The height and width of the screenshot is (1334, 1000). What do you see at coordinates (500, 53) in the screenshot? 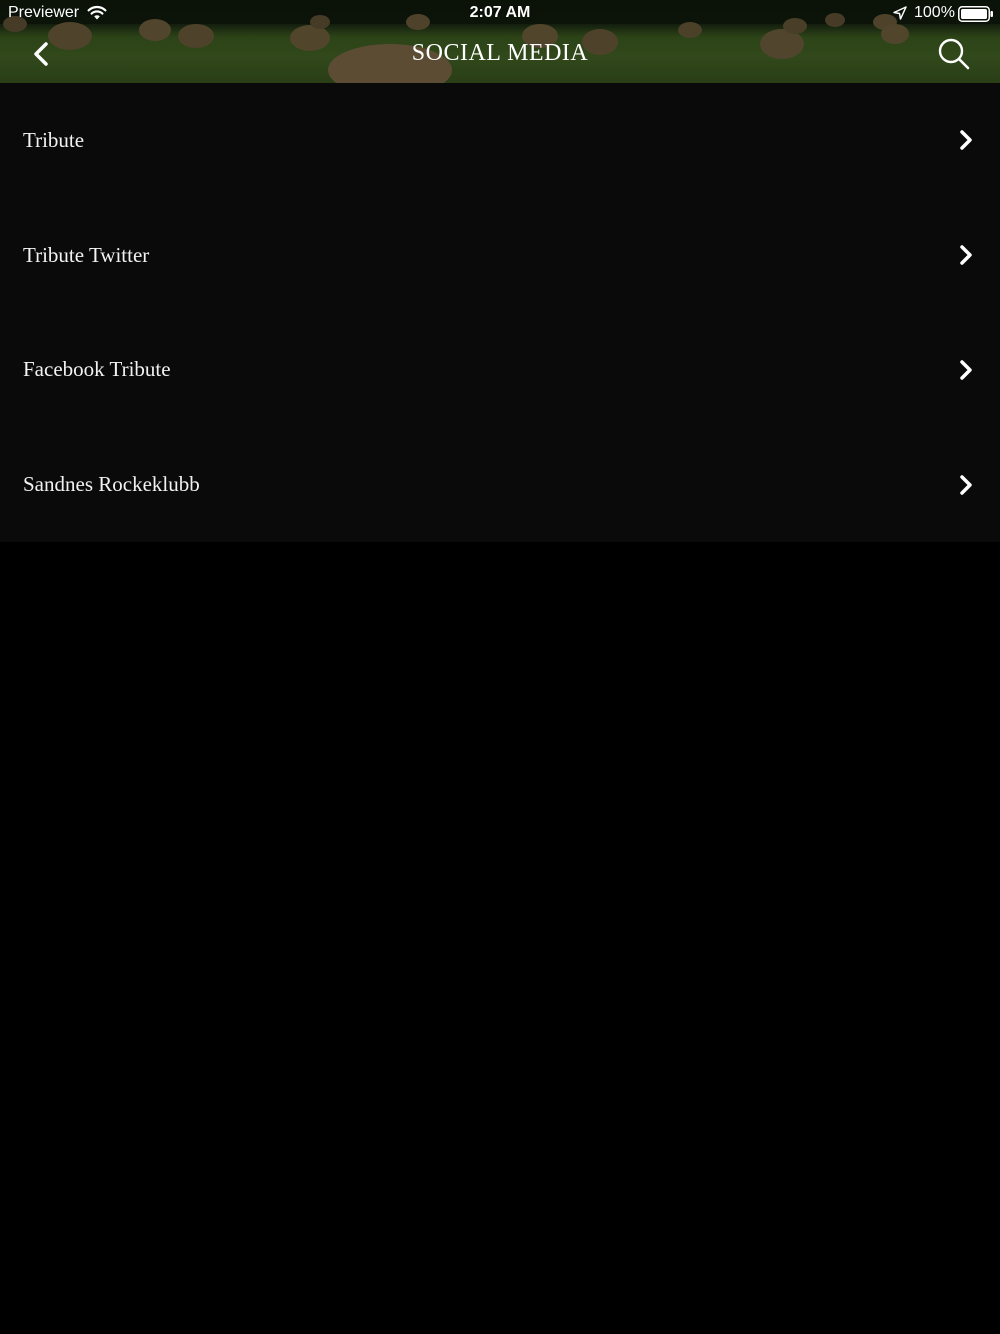
I see `page-title: SOCIAL MEDIA` at bounding box center [500, 53].